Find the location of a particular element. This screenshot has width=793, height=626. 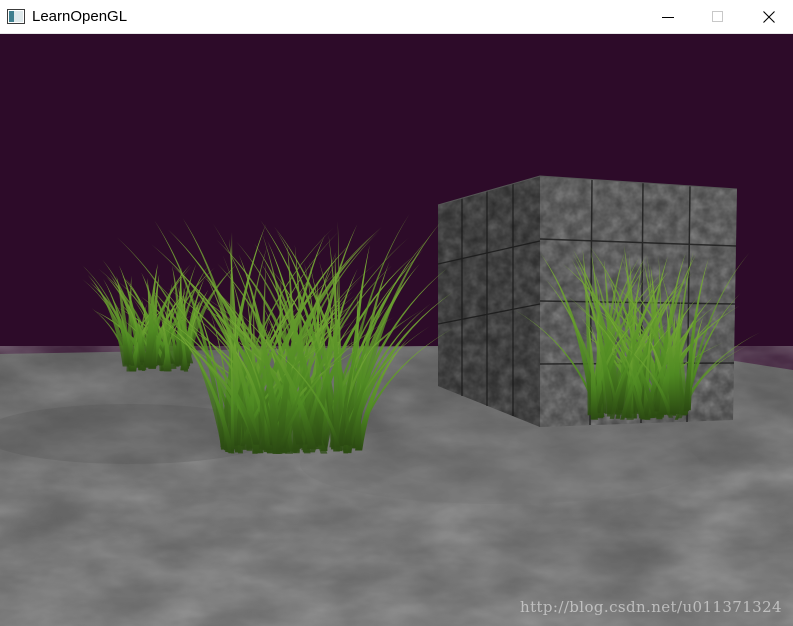

close-icon is located at coordinates (769, 17).